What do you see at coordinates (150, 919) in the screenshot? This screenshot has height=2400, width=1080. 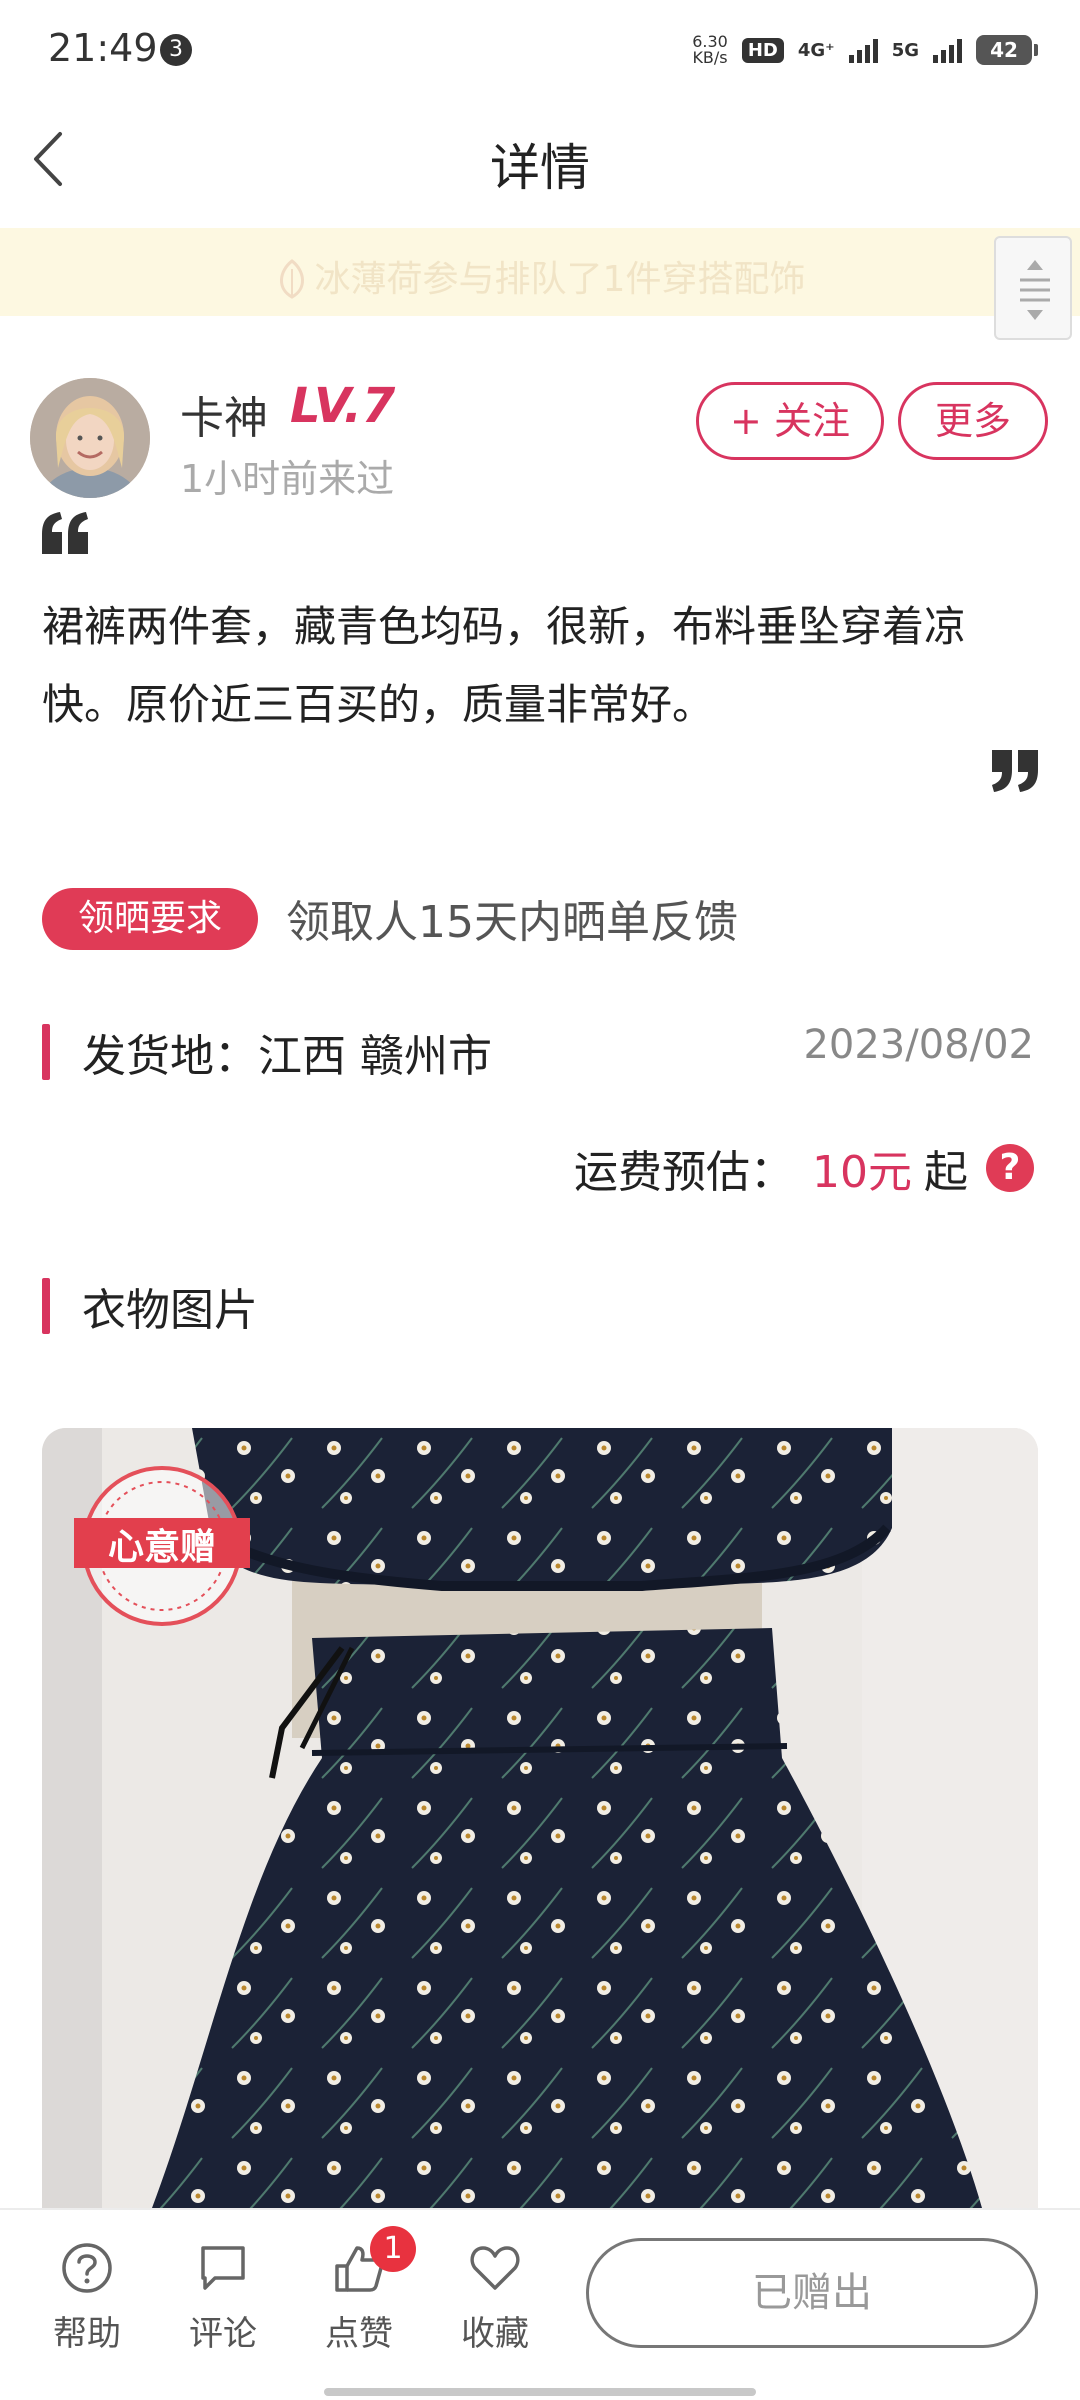 I see `requirement-badge: 领晒要求` at bounding box center [150, 919].